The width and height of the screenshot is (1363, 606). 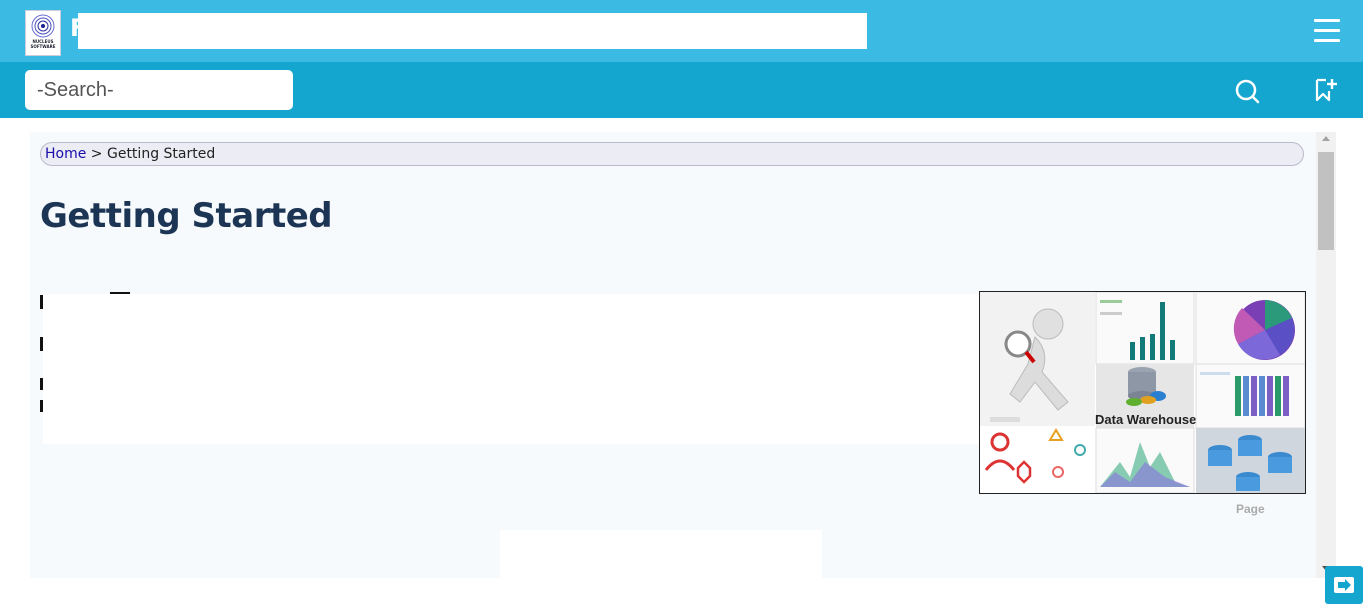 I want to click on search-input, so click(x=159, y=90).